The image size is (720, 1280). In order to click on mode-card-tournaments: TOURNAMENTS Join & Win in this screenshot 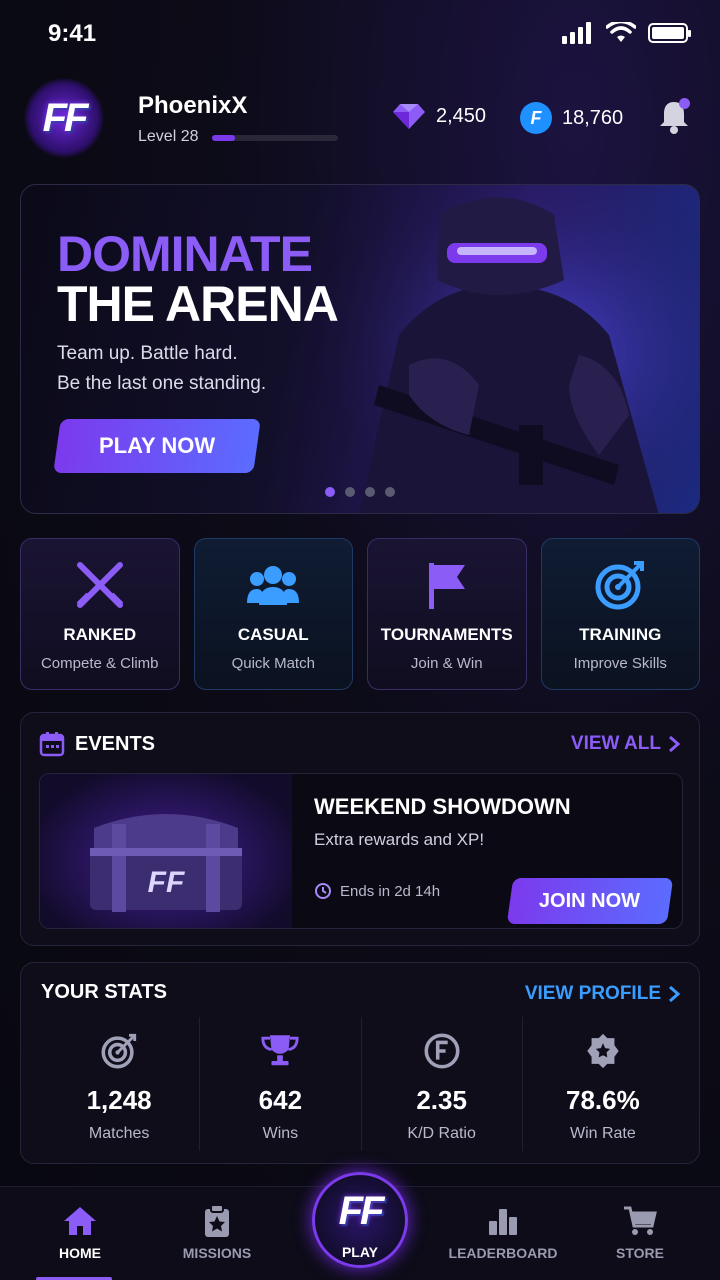, I will do `click(447, 614)`.